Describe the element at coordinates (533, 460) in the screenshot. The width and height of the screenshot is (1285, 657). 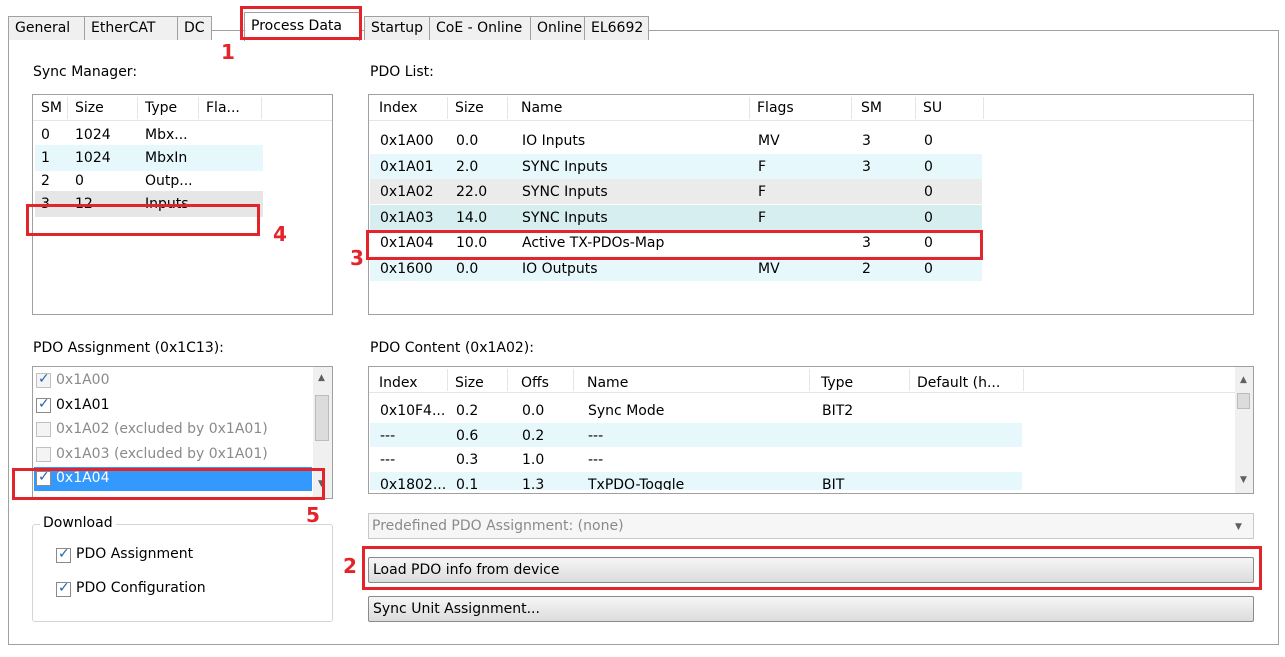
I see `cell-offs: 1.0` at that location.